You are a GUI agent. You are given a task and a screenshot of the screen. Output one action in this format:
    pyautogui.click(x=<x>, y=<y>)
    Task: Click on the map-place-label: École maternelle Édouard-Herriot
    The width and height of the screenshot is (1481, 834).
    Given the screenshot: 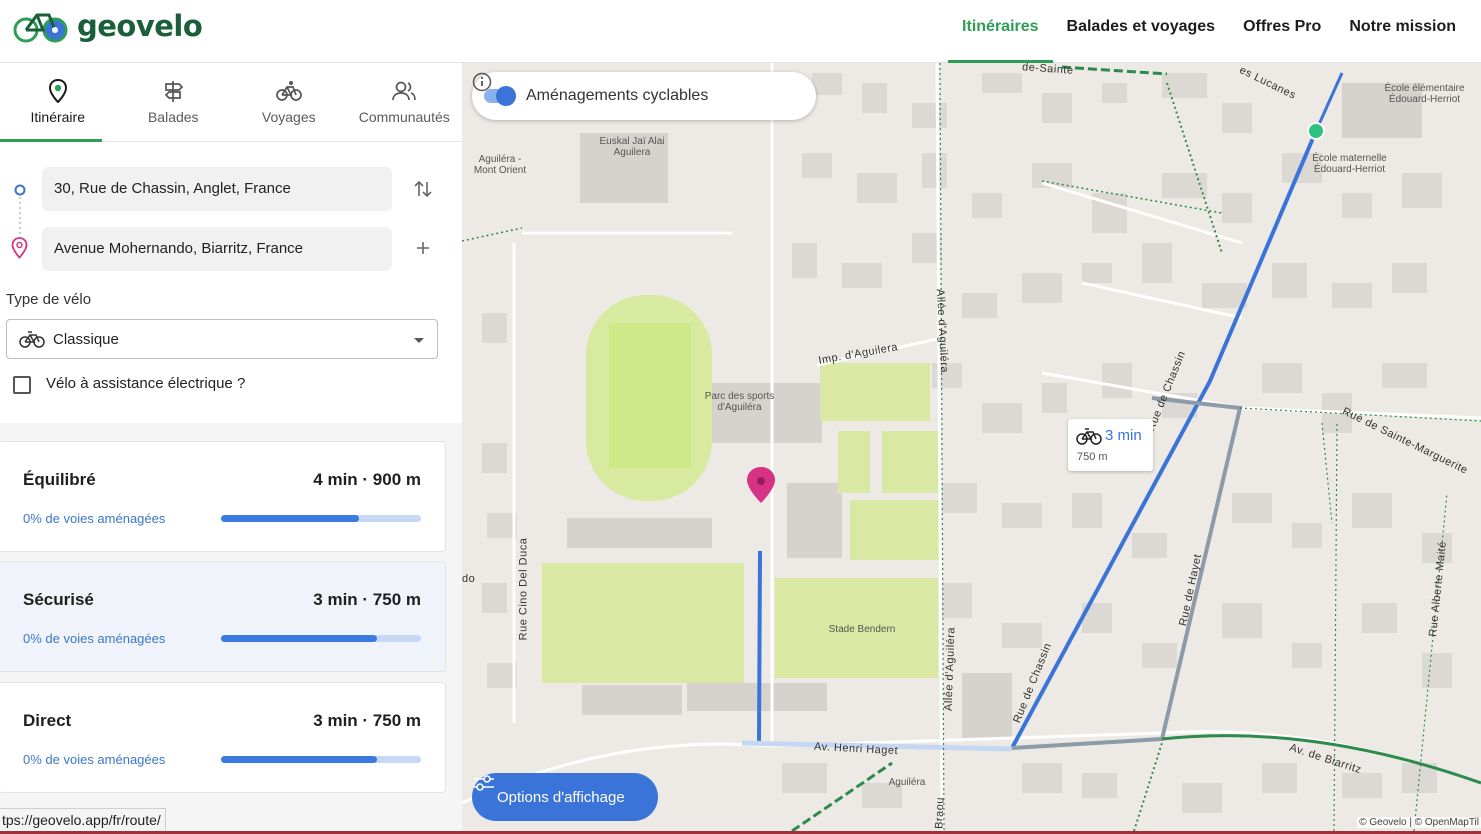 What is the action you would take?
    pyautogui.click(x=1349, y=164)
    